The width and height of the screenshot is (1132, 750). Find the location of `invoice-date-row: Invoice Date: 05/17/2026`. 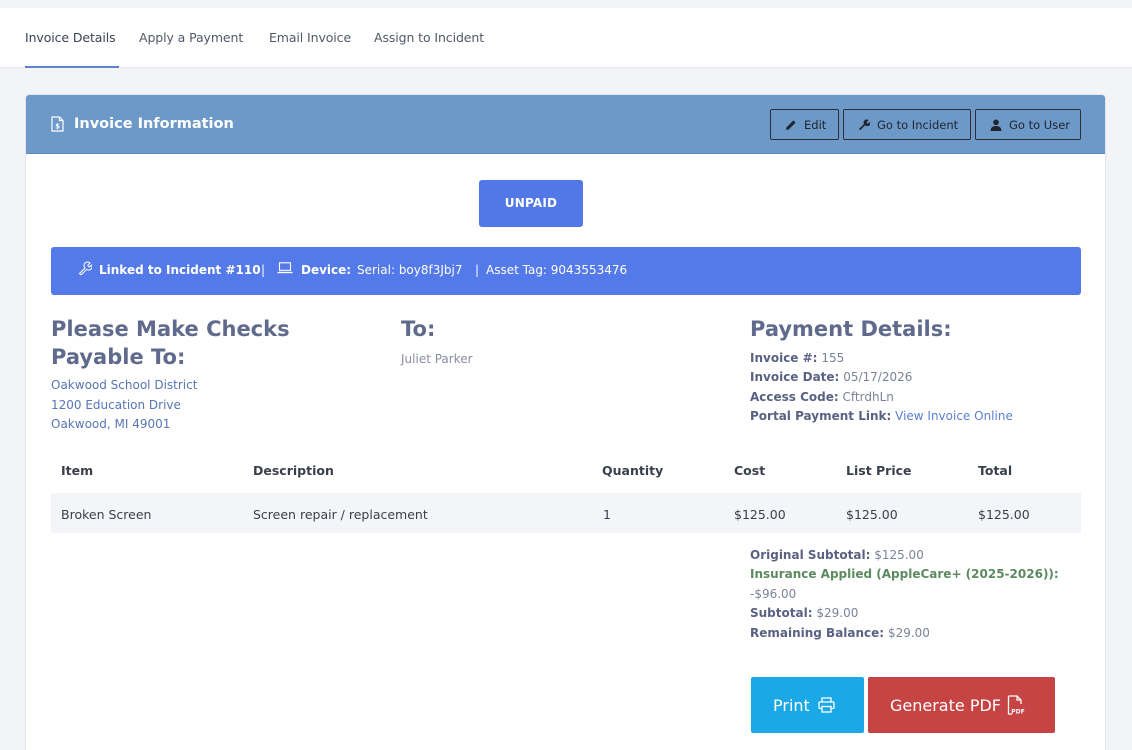

invoice-date-row: Invoice Date: 05/17/2026 is located at coordinates (831, 377).